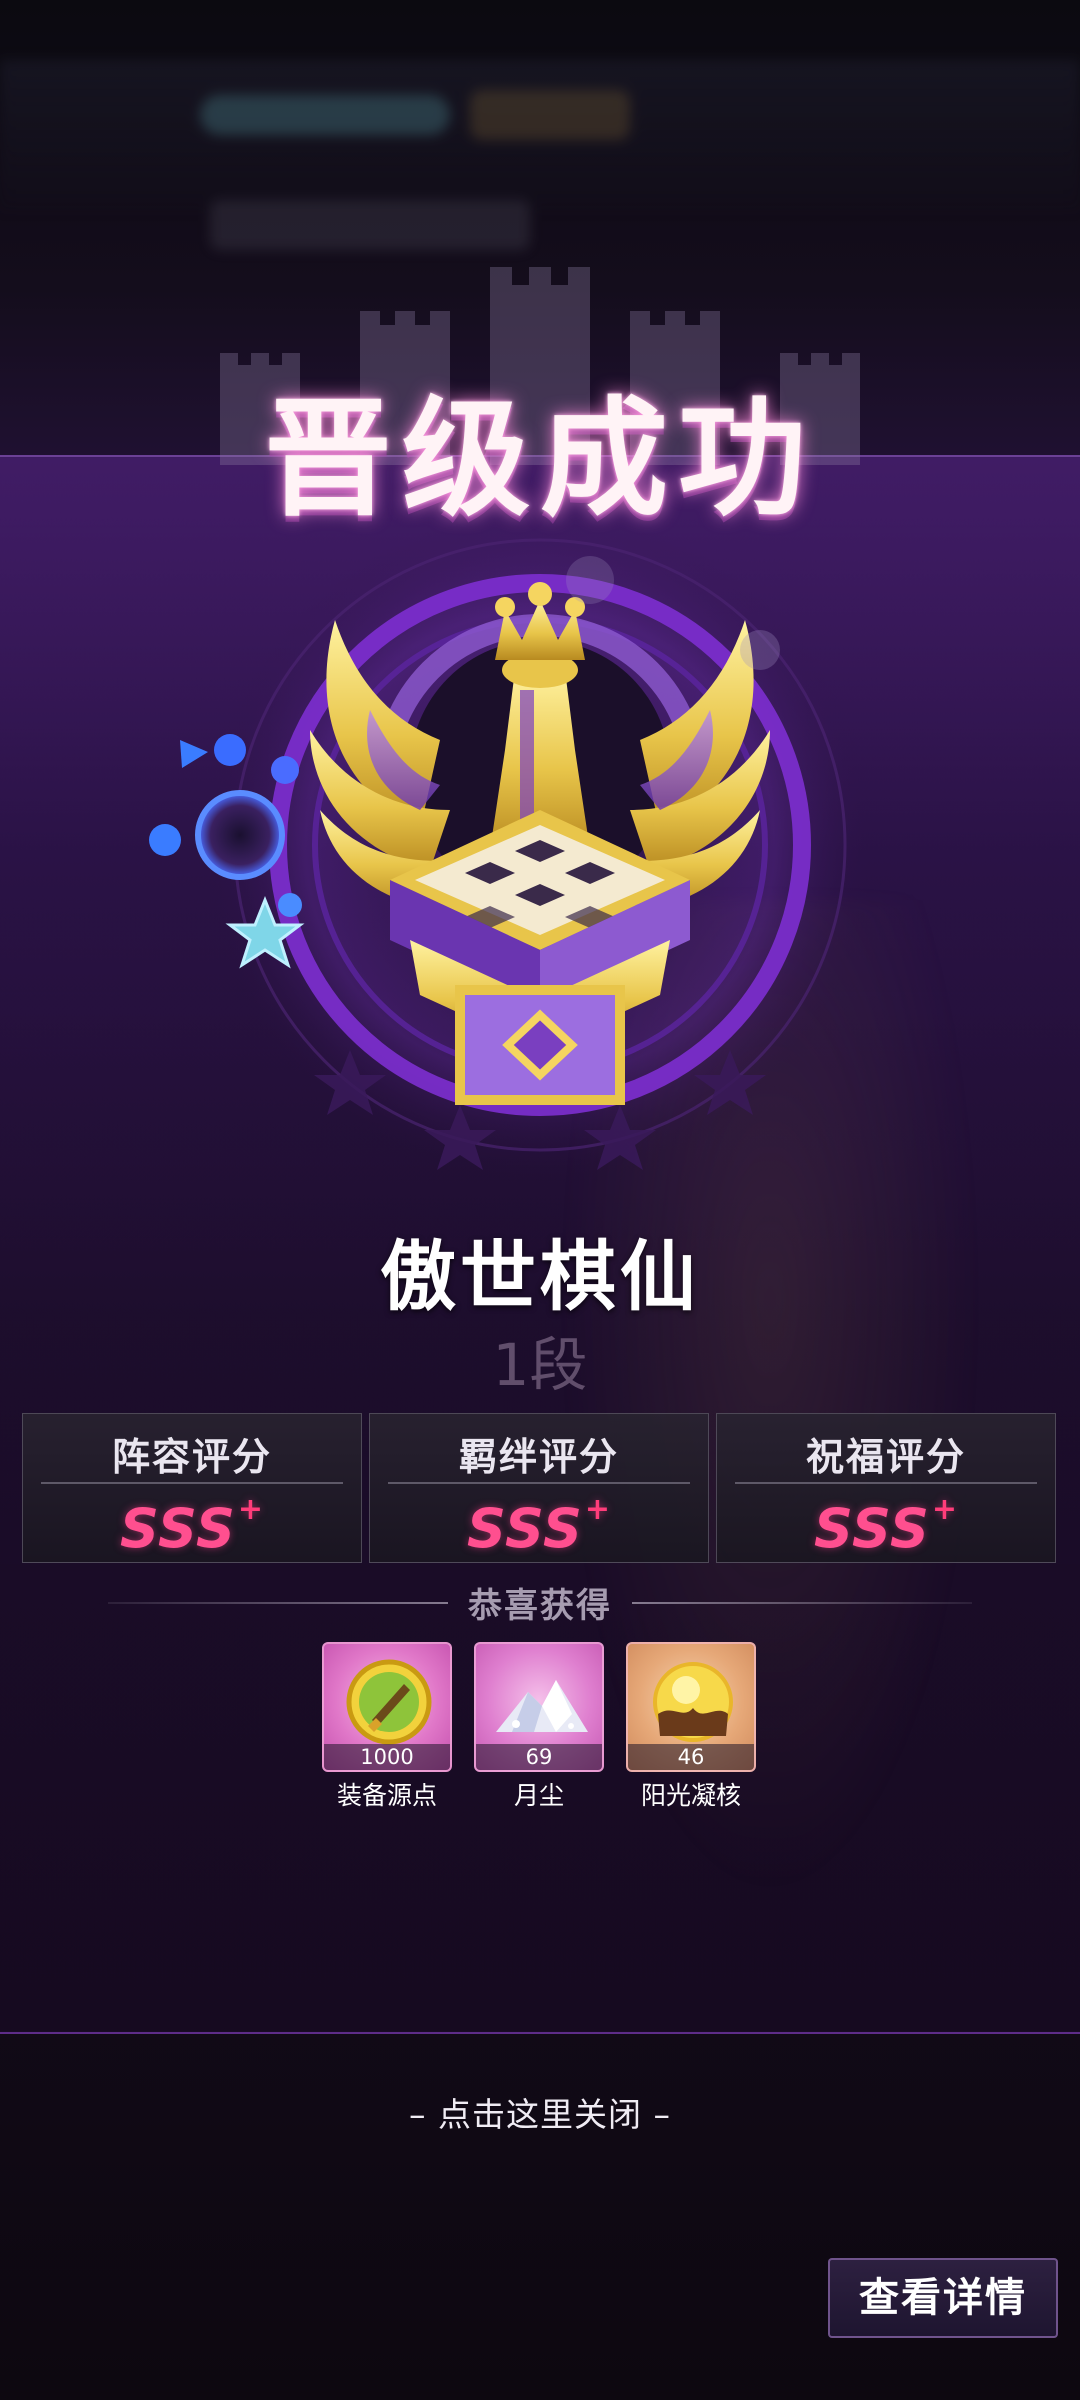 Image resolution: width=1080 pixels, height=2400 pixels. Describe the element at coordinates (691, 1757) in the screenshot. I see `reward-count: 46` at that location.